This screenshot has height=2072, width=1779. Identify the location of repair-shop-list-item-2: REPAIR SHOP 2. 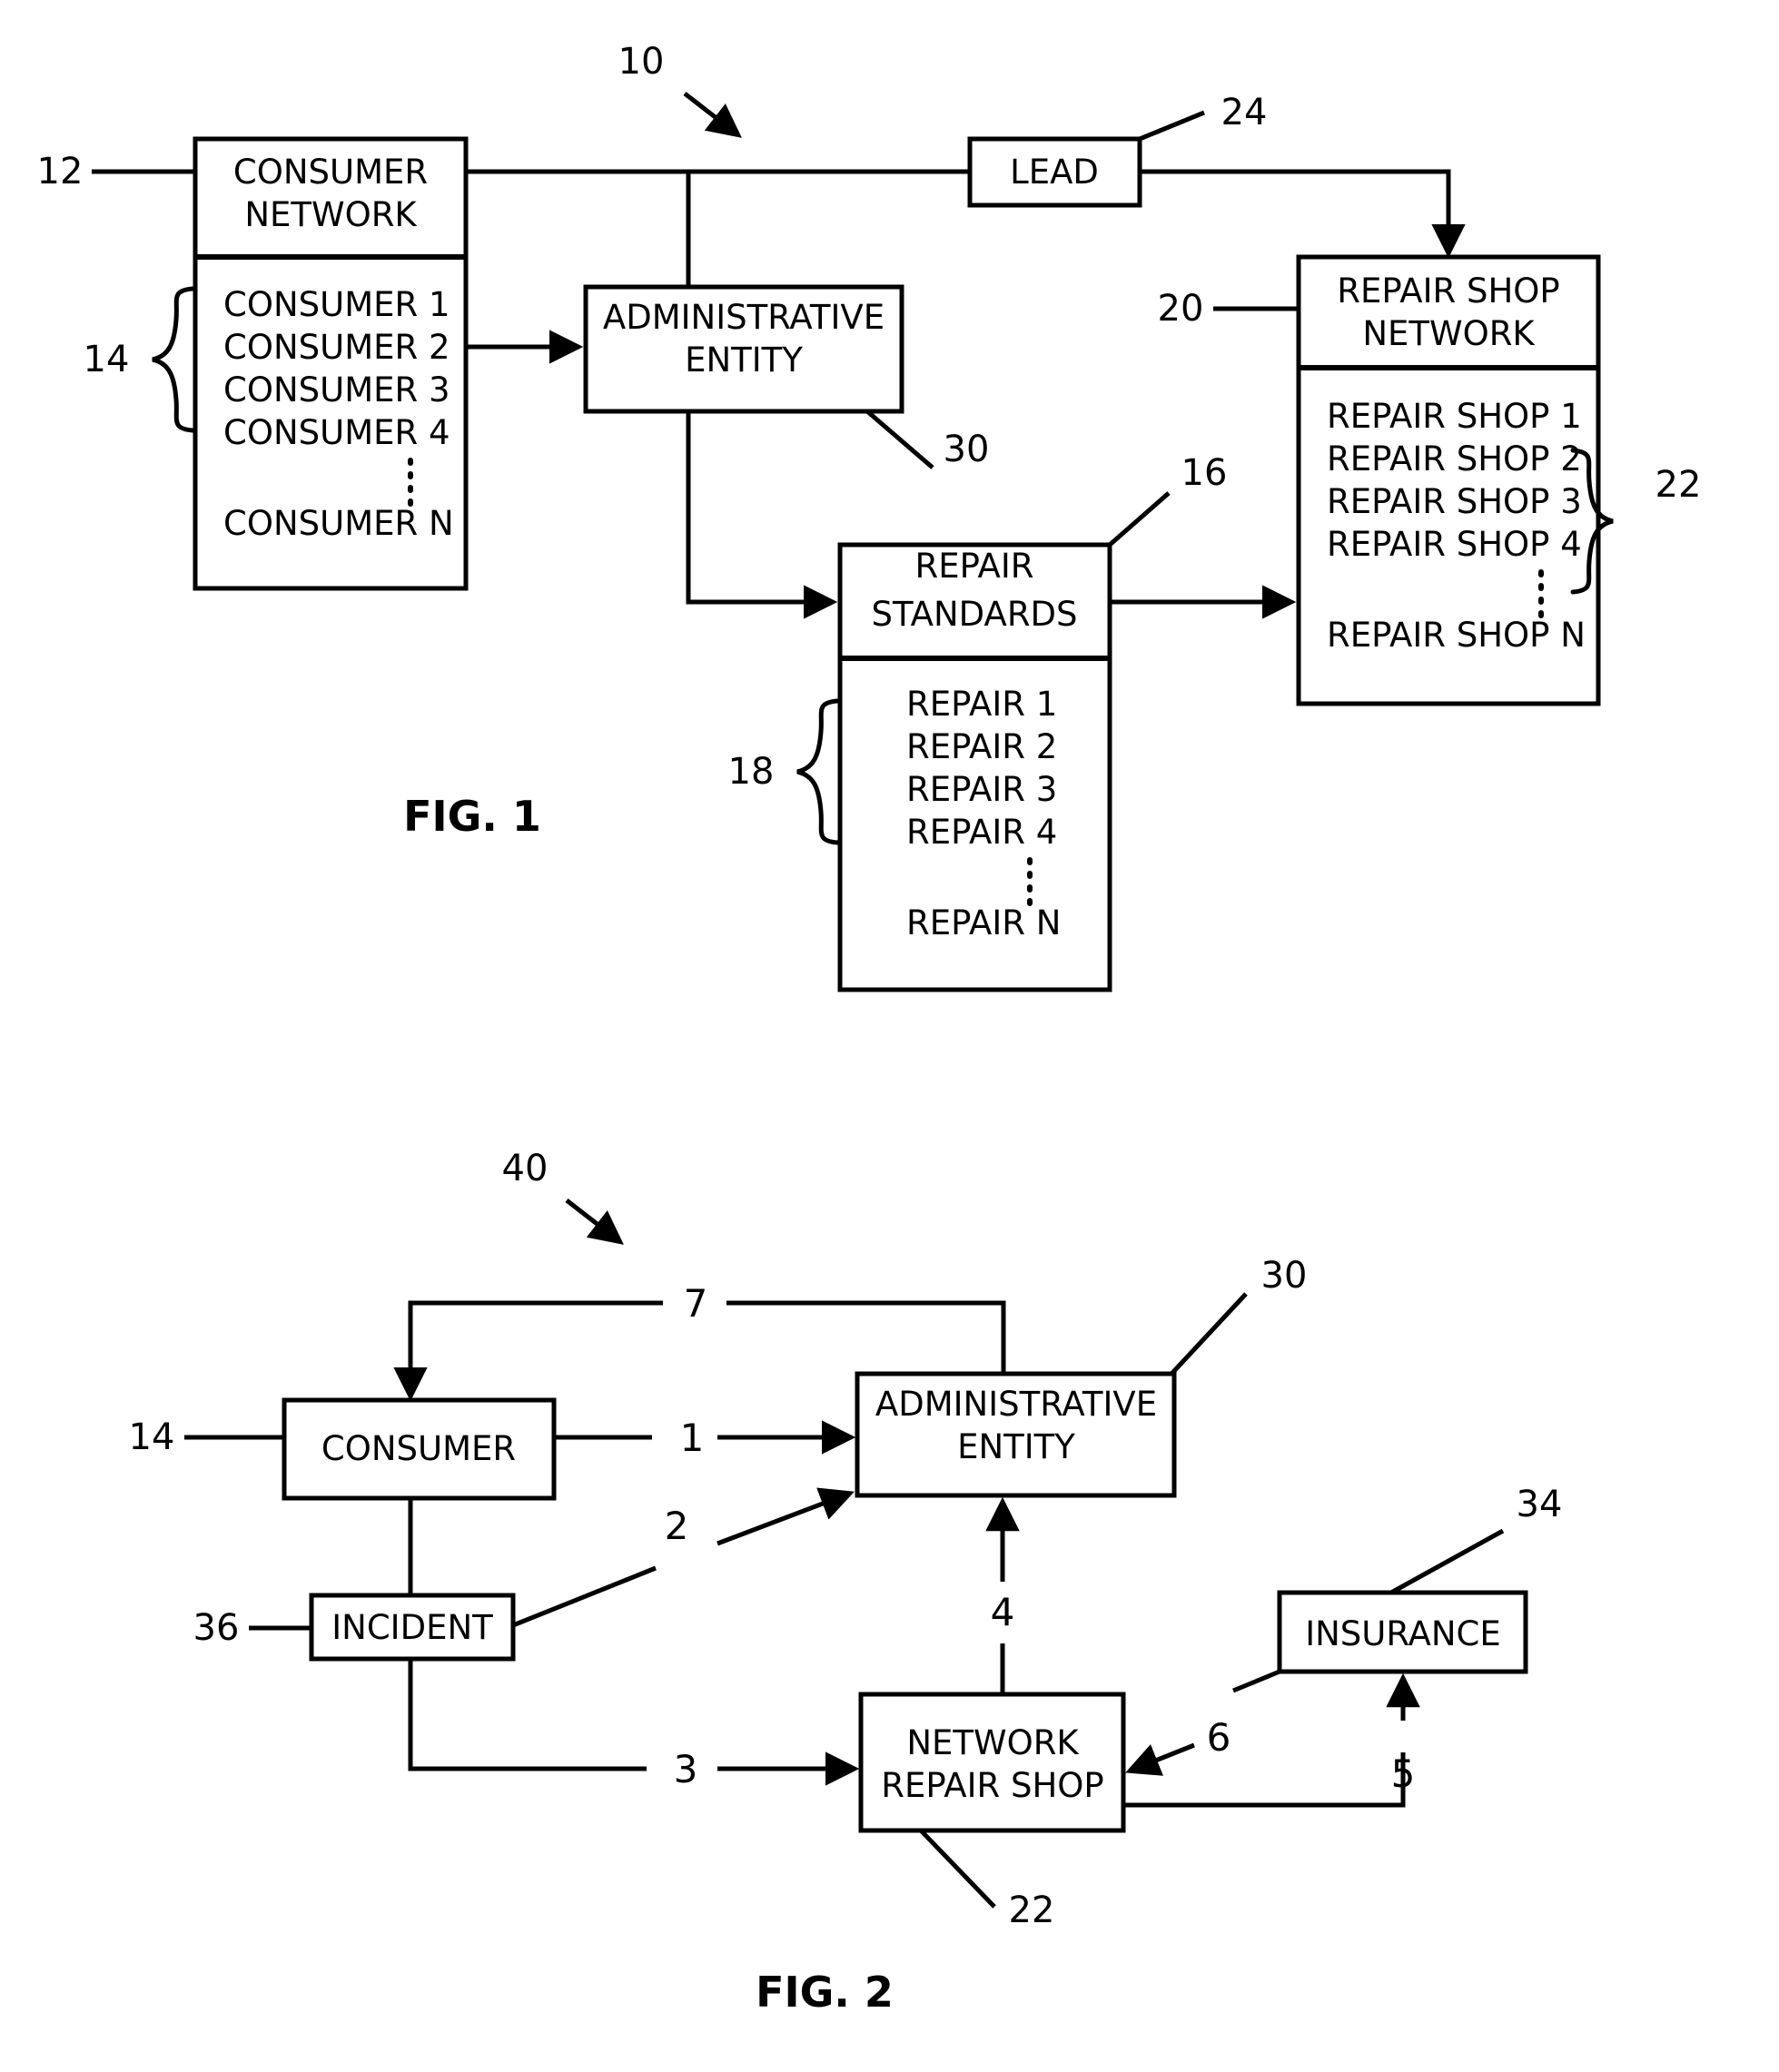
(1454, 459).